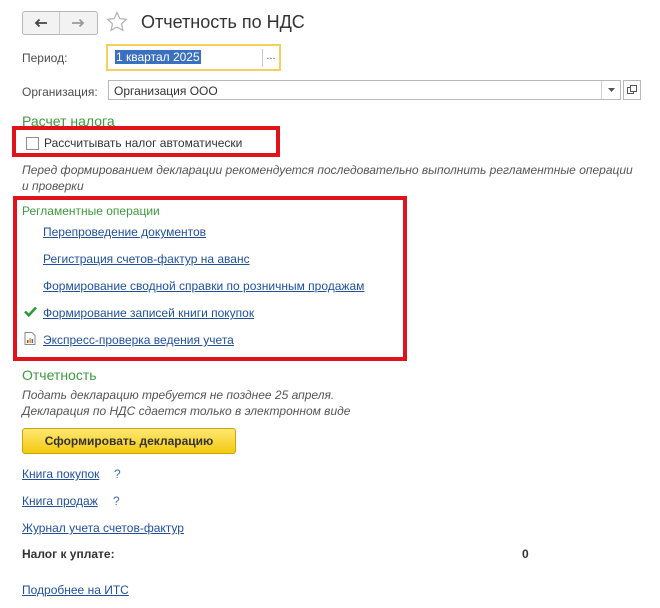 The height and width of the screenshot is (608, 660). What do you see at coordinates (45, 58) in the screenshot?
I see `period-label: Период:` at bounding box center [45, 58].